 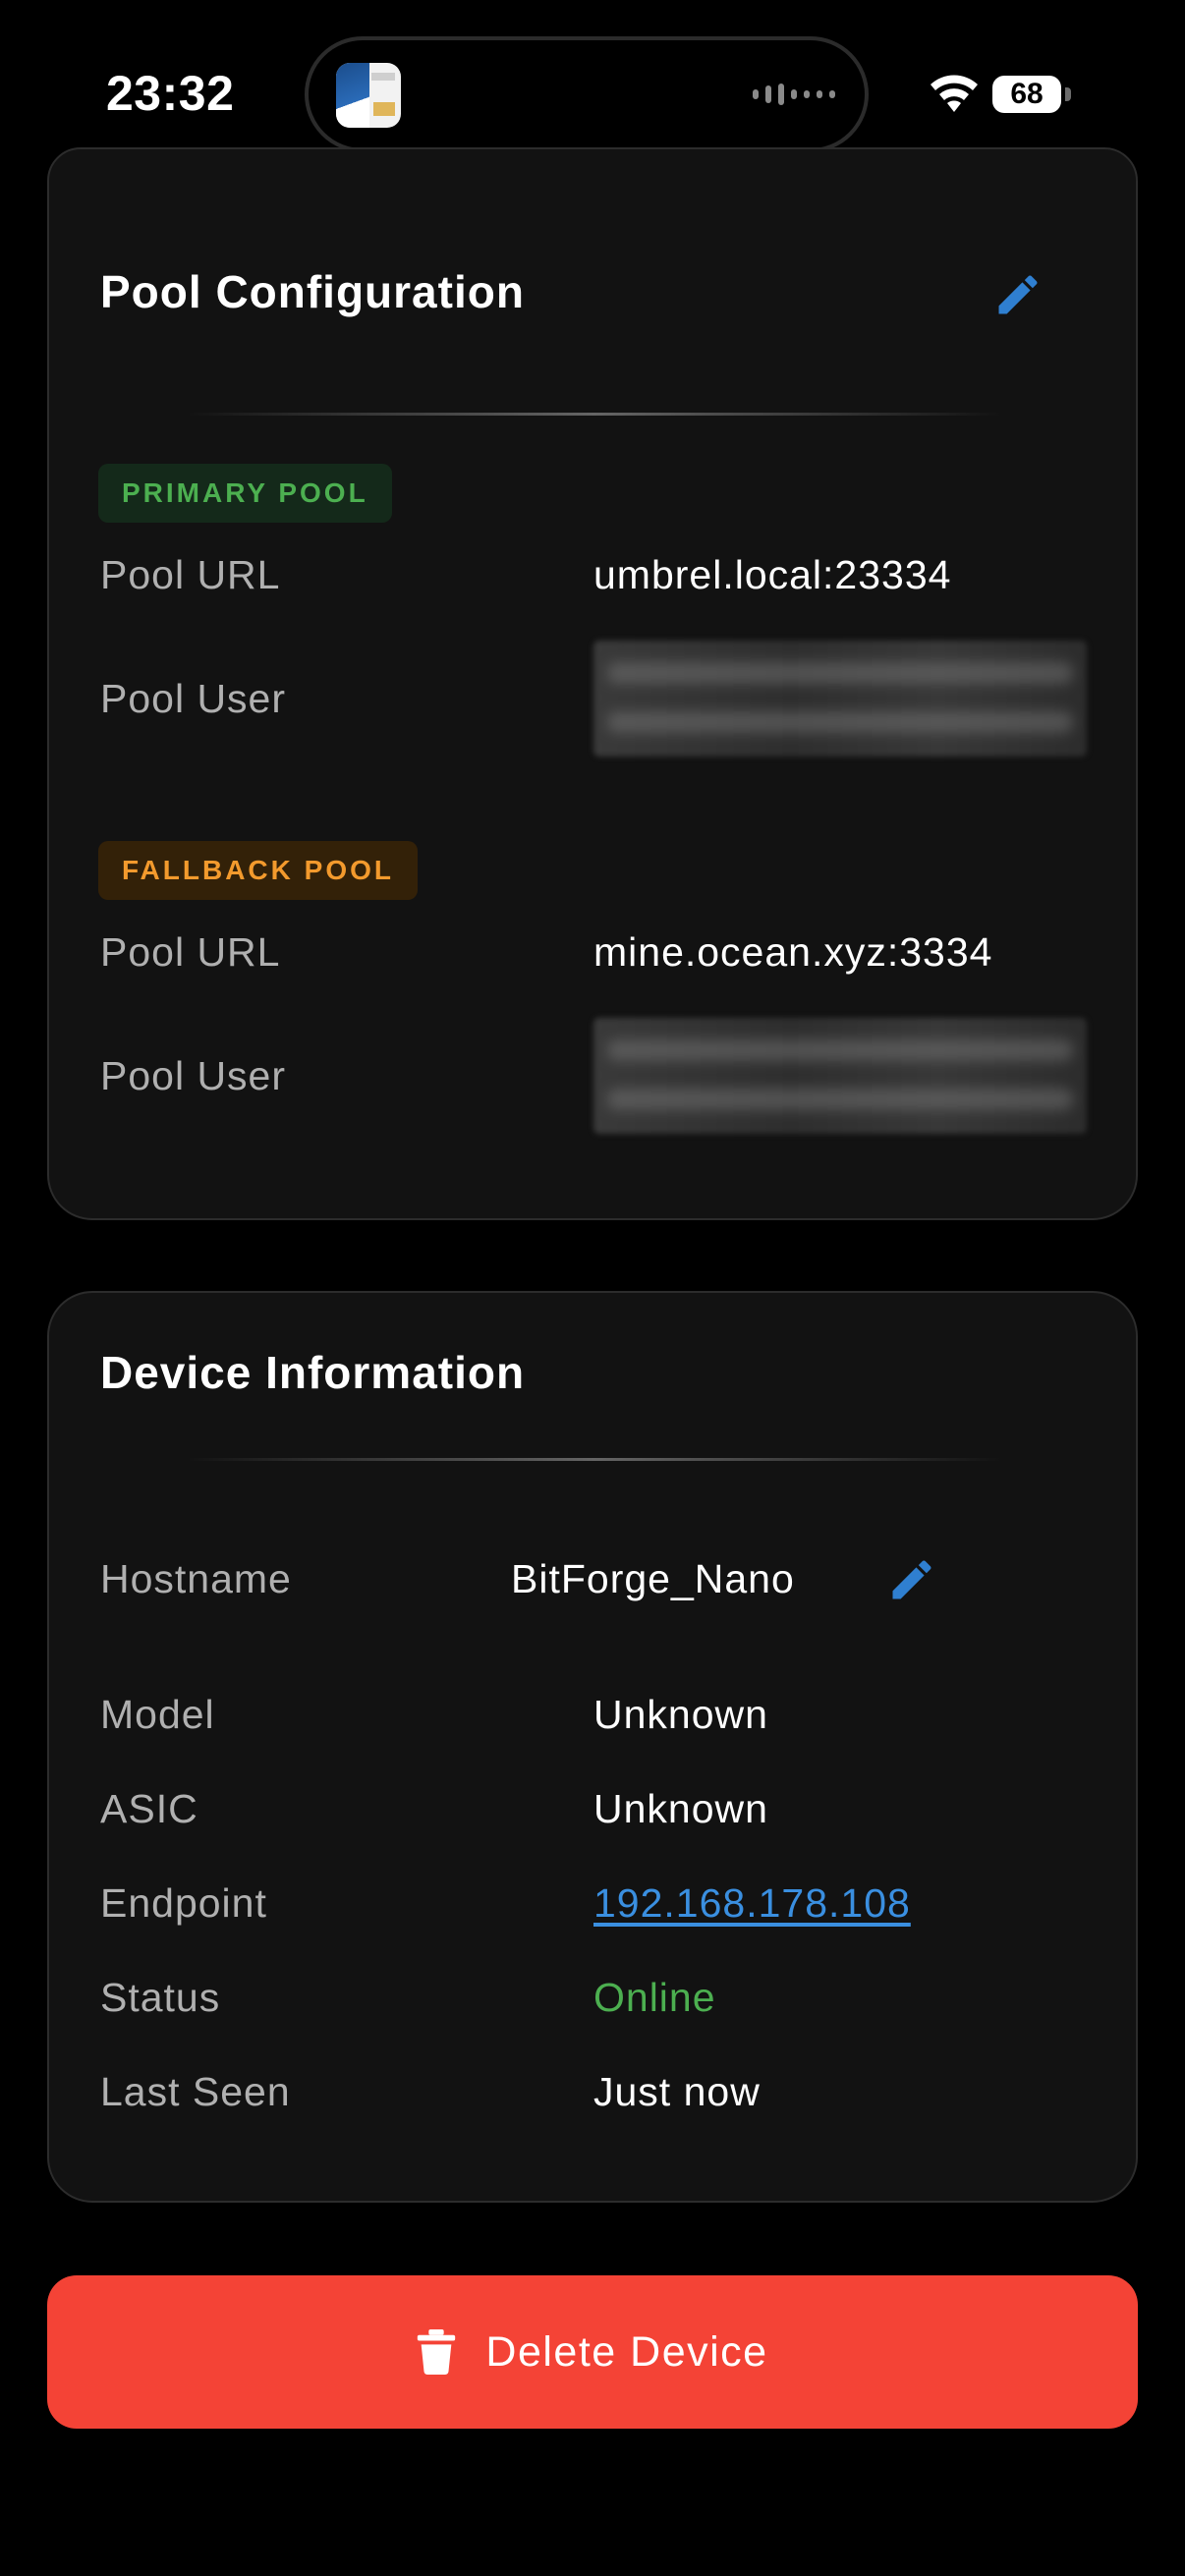 I want to click on dynamic-island, so click(x=587, y=94).